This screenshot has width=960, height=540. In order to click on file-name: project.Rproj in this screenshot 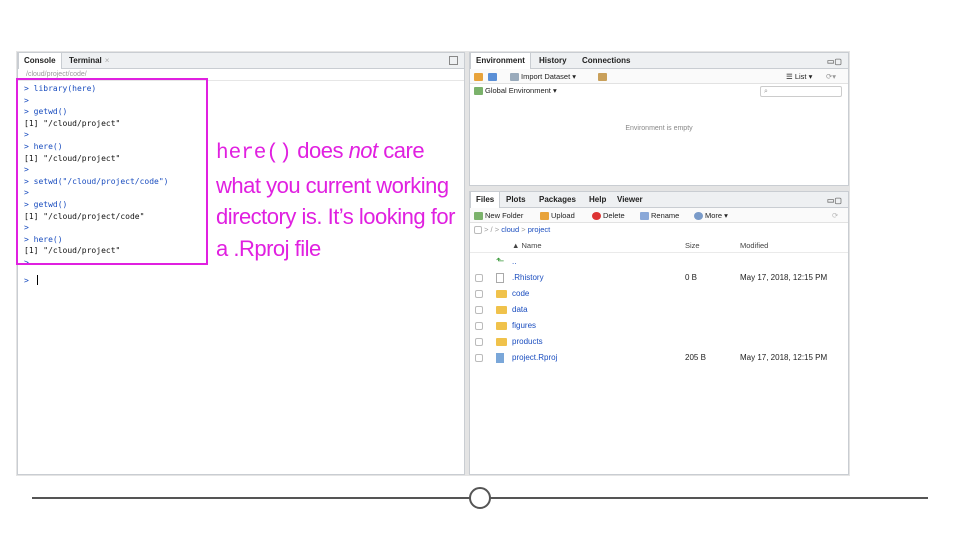, I will do `click(534, 358)`.